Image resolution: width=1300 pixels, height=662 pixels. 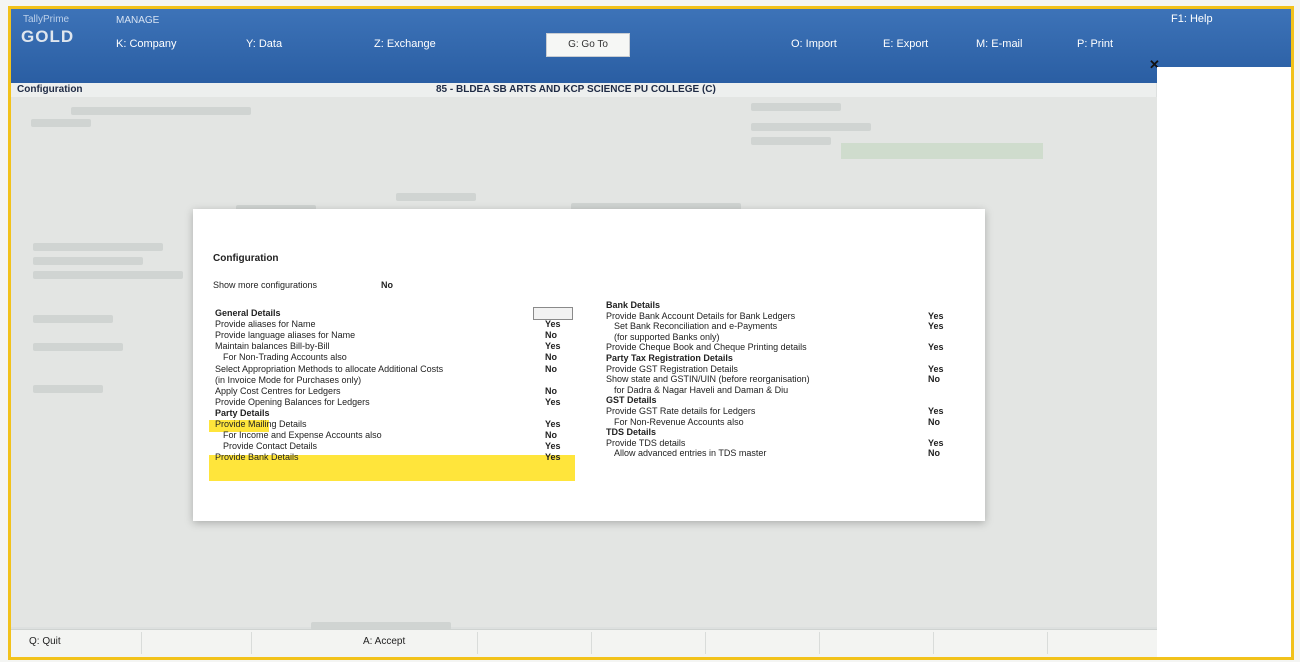 I want to click on right-label: Set Bank Reconciliation and e-Payments, so click(x=696, y=326).